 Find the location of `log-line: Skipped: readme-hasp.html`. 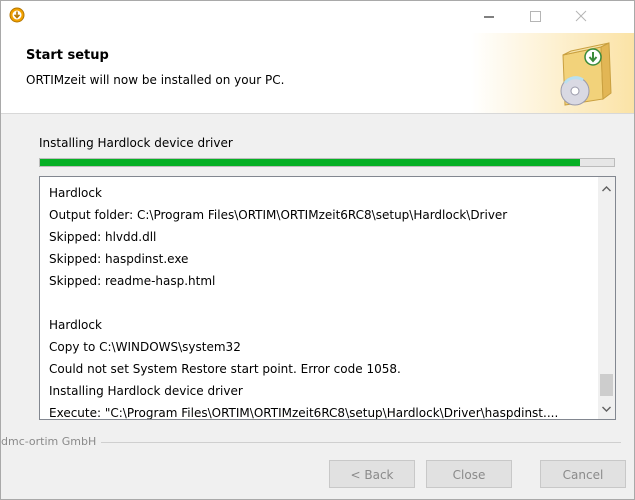

log-line: Skipped: readme-hasp.html is located at coordinates (132, 281).